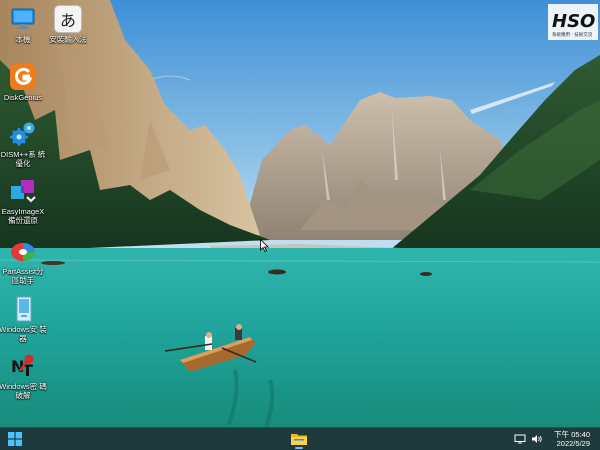 The image size is (600, 450). Describe the element at coordinates (572, 434) in the screenshot. I see `clock-time: 下午 05:40` at that location.